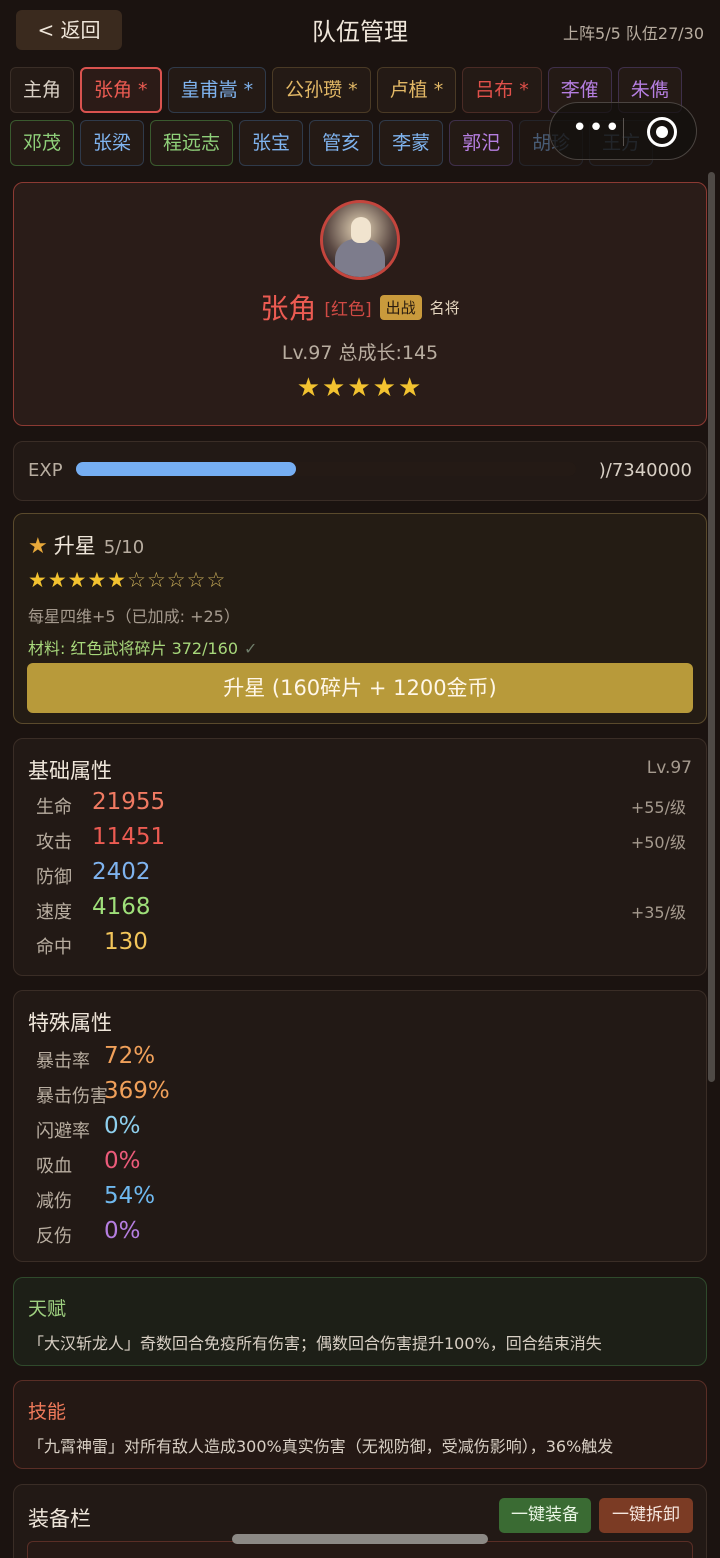  I want to click on home-indicator, so click(360, 1539).